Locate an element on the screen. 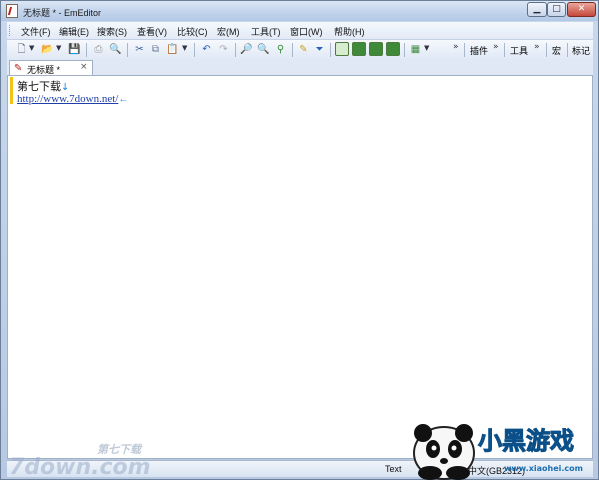 This screenshot has height=481, width=599. end-of-file-marker-icon: ← is located at coordinates (123, 99).